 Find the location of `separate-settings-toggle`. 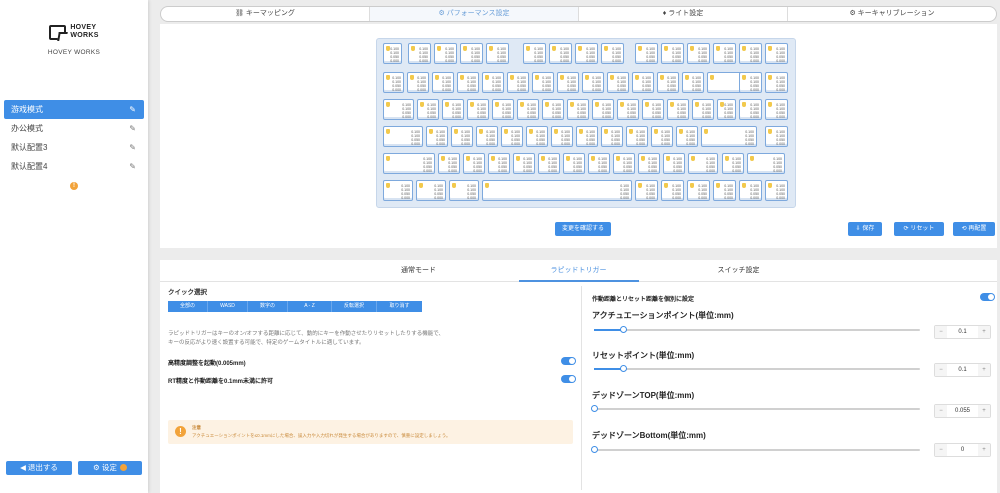

separate-settings-toggle is located at coordinates (987, 297).